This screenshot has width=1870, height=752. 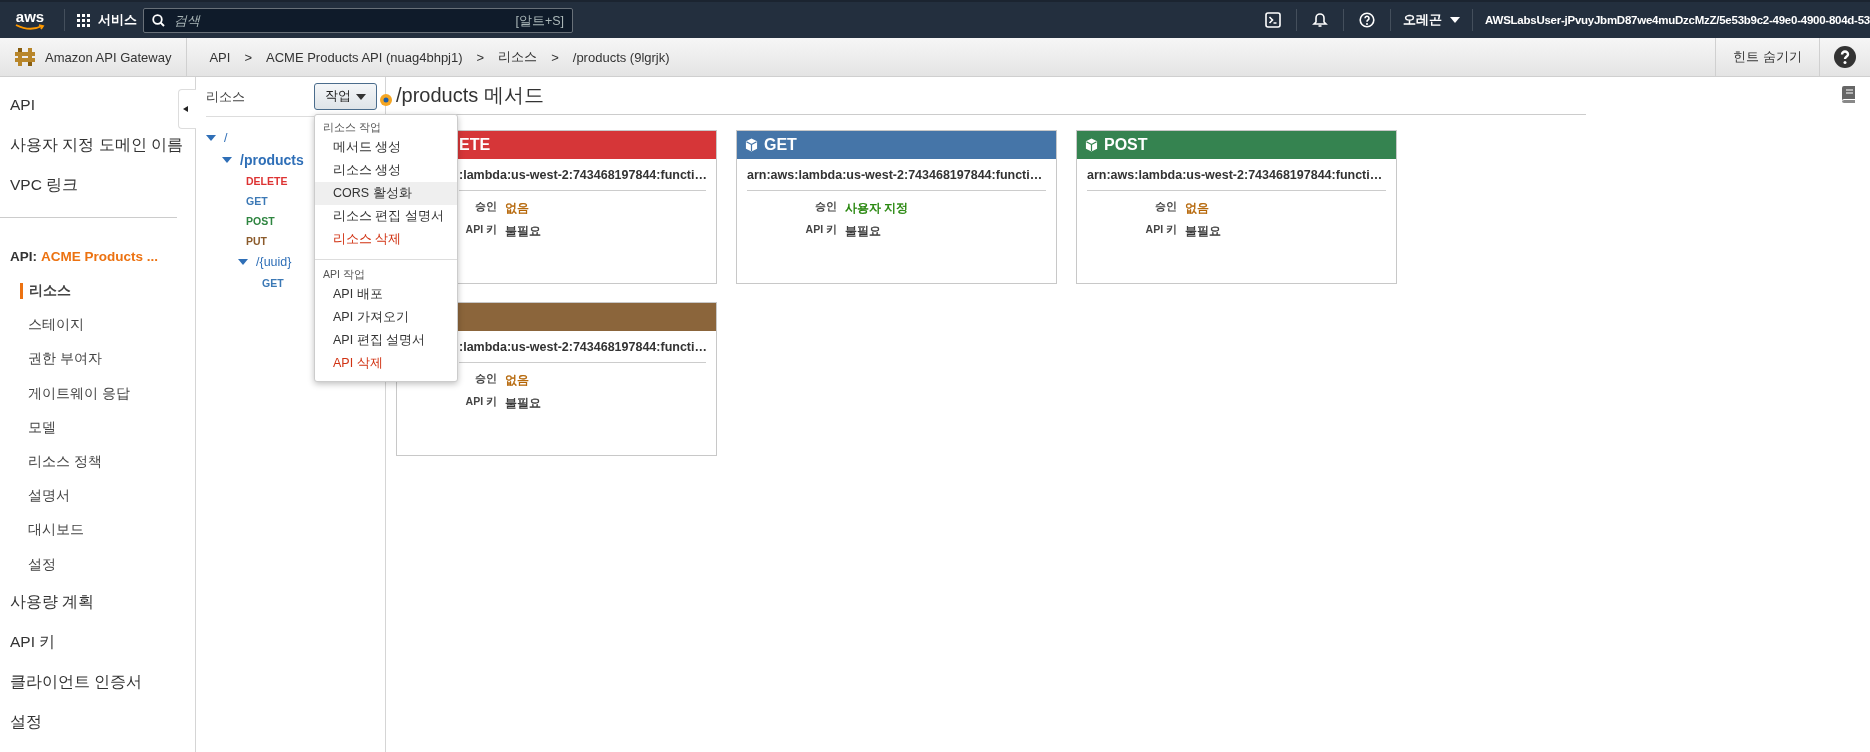 What do you see at coordinates (97, 325) in the screenshot?
I see `nav-link: 스테이지` at bounding box center [97, 325].